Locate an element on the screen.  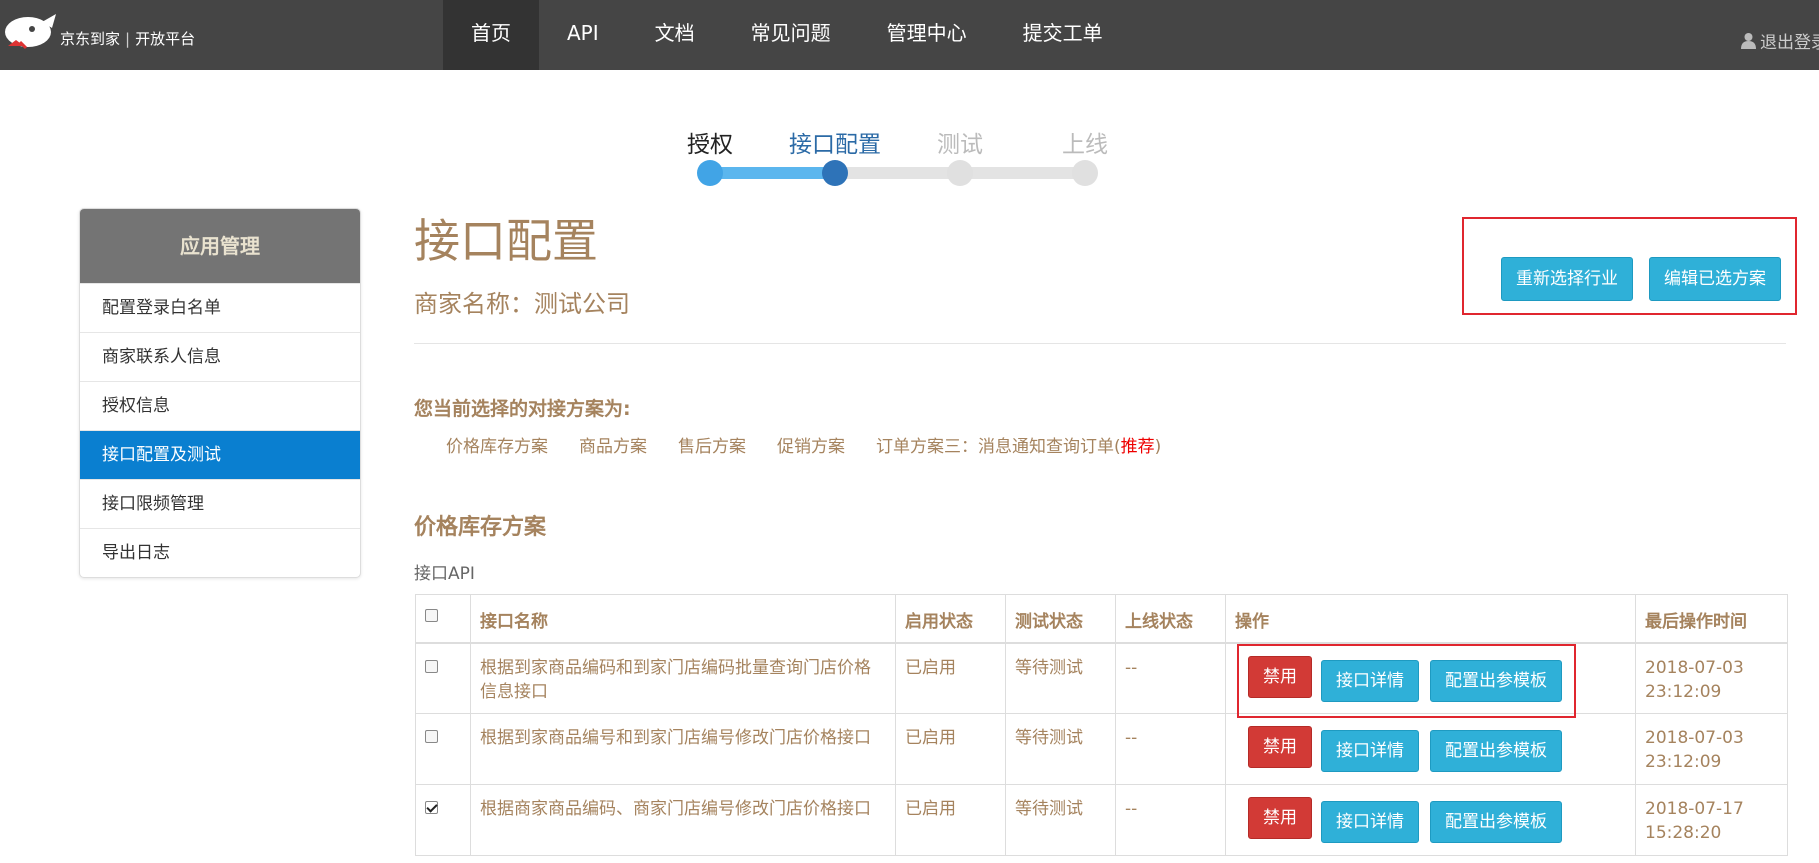
brand-name: 京东到家 is located at coordinates (90, 39).